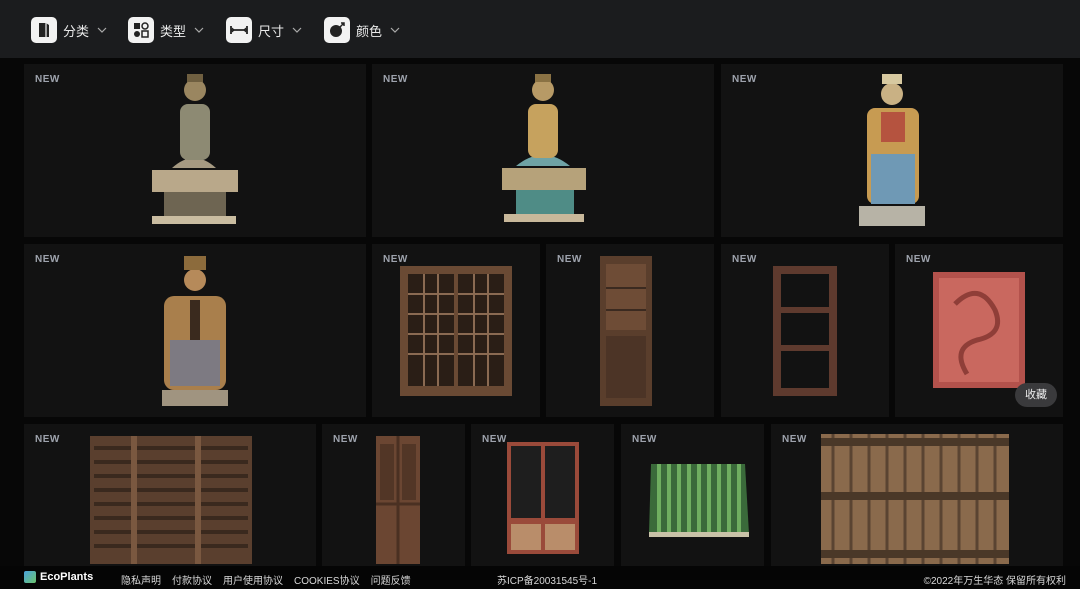  What do you see at coordinates (1036, 395) in the screenshot?
I see `favorite-button: 收藏` at bounding box center [1036, 395].